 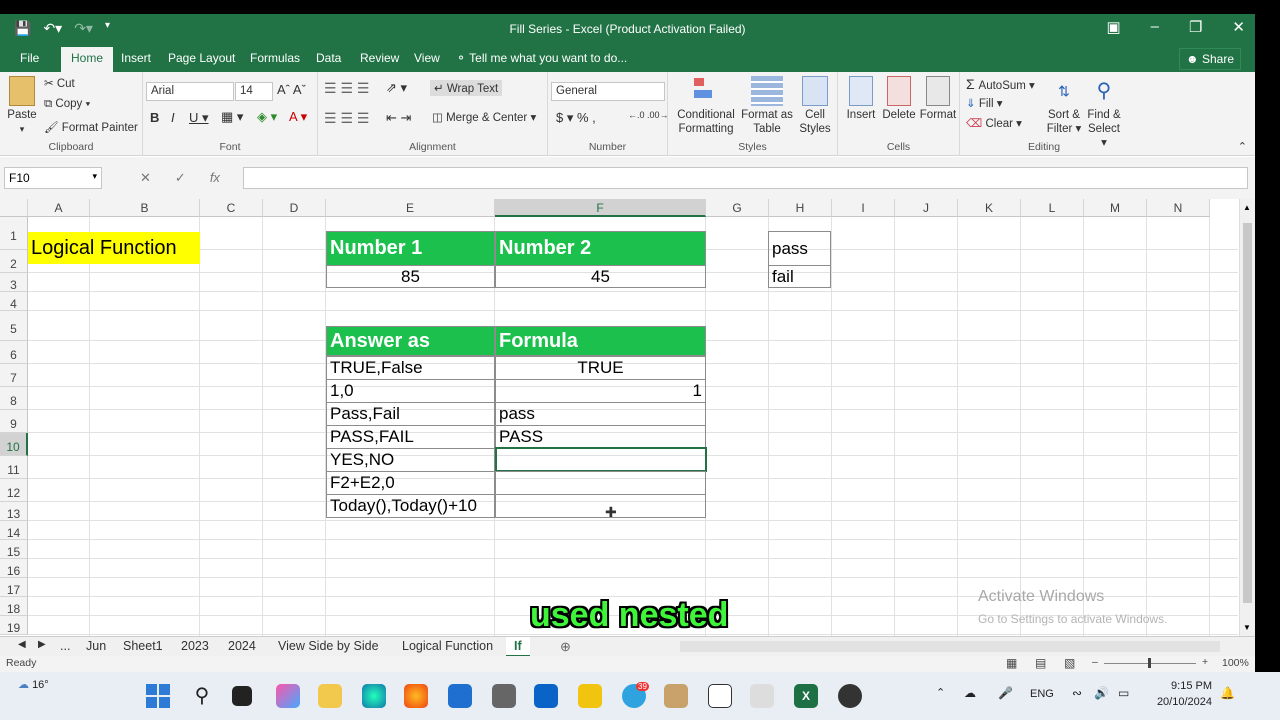 What do you see at coordinates (799, 276) in the screenshot?
I see `cell-h2: fail` at bounding box center [799, 276].